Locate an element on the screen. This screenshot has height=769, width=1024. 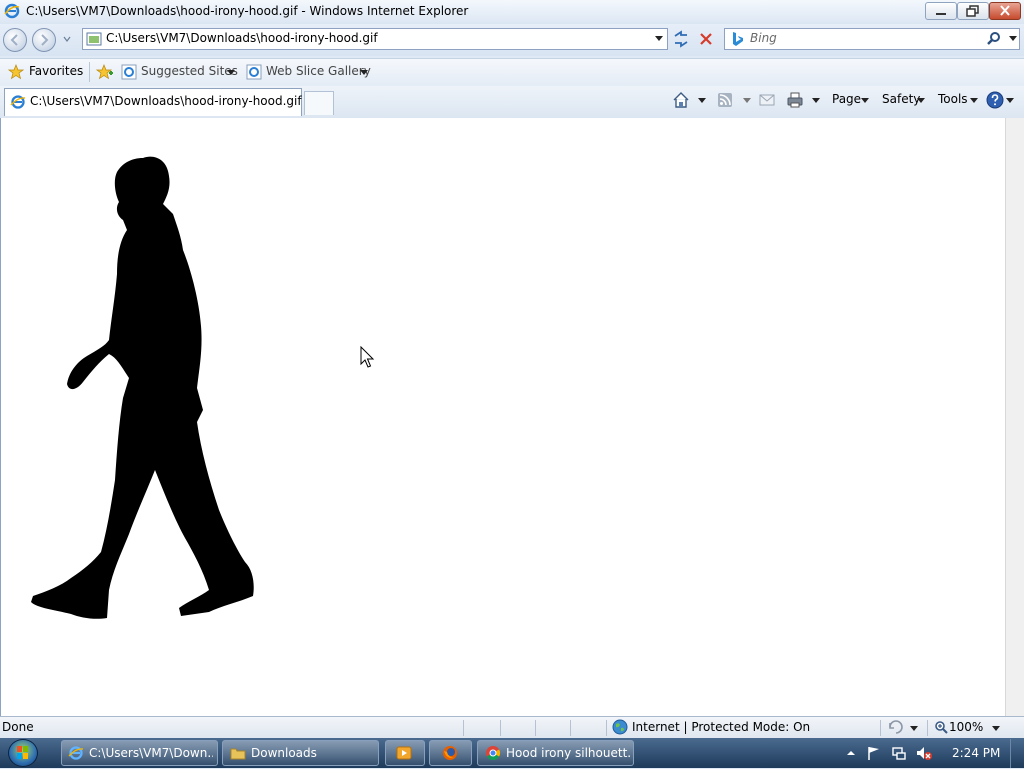
suggested-sites-ie-icon is located at coordinates (129, 72).